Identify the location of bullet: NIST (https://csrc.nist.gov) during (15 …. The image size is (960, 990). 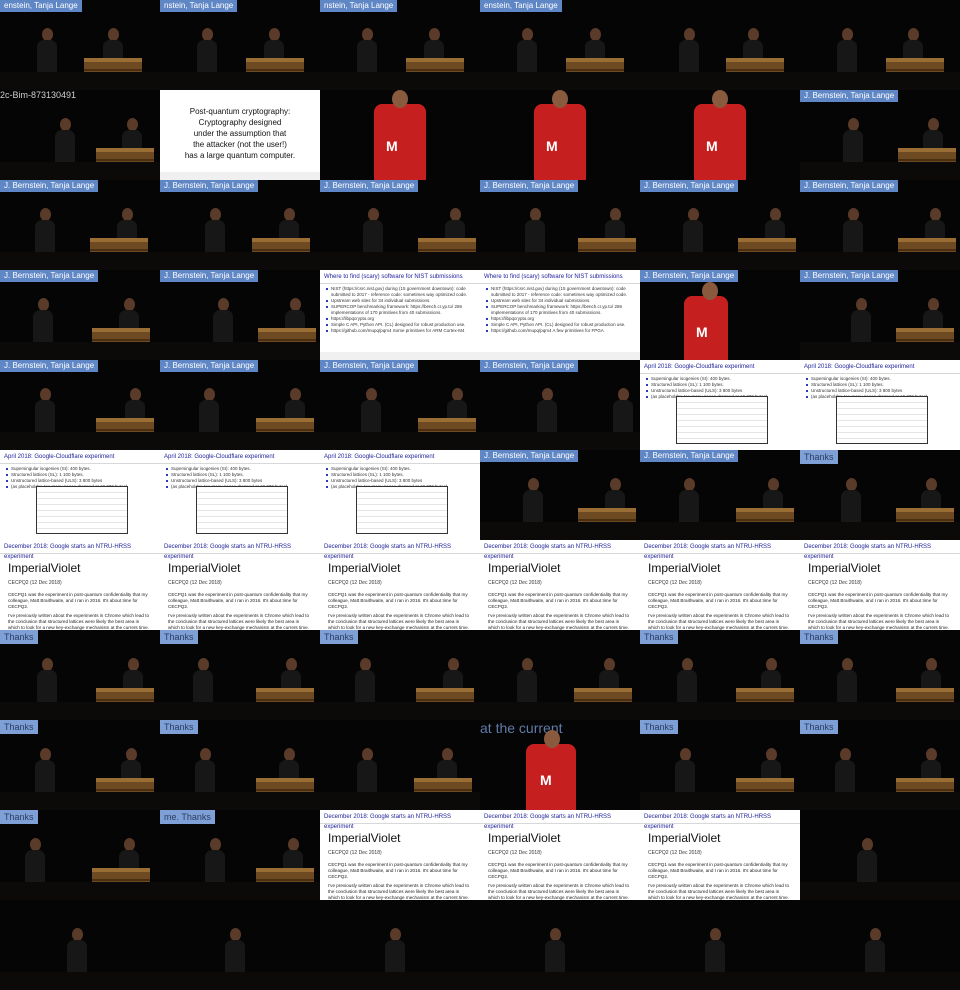
(560, 292).